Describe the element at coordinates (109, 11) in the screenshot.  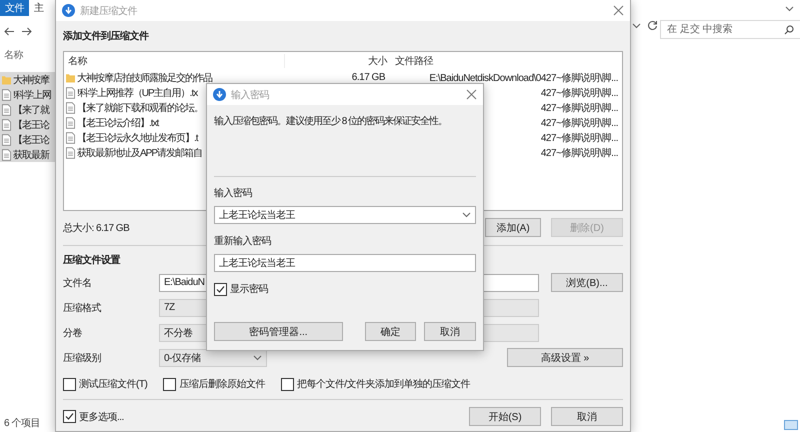
I see `window-title: 新建压缩文件` at that location.